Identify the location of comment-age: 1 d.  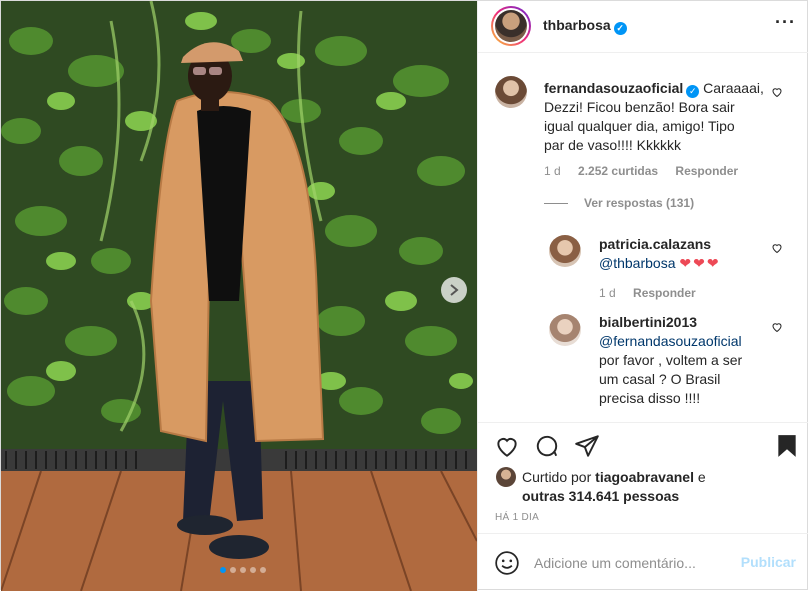
(552, 171).